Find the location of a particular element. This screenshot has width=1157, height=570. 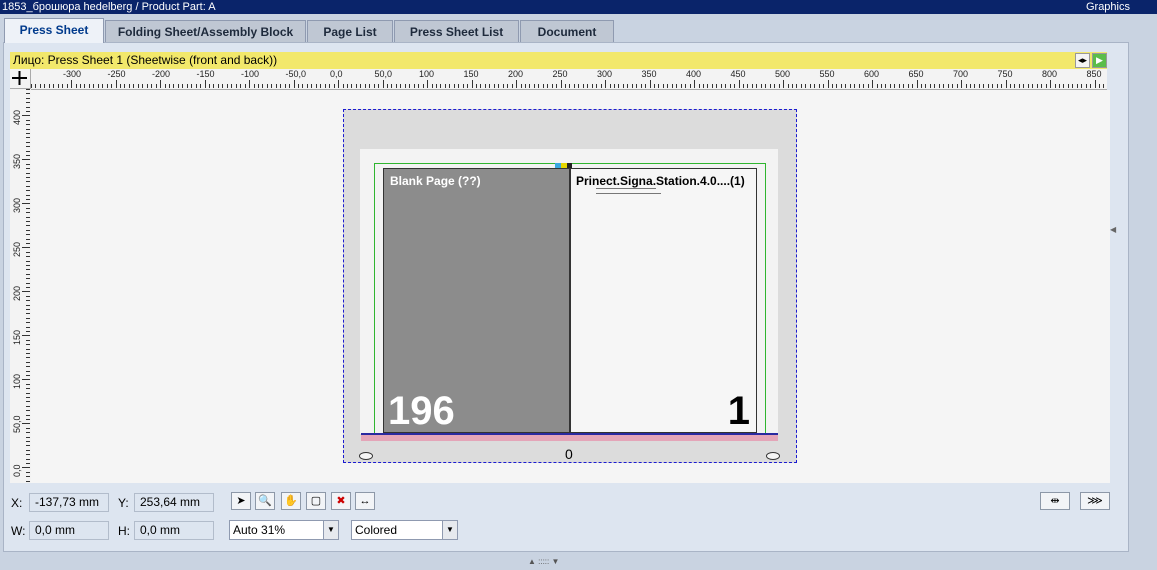

flip-sheet-icon: ◂▸ is located at coordinates (1082, 60).